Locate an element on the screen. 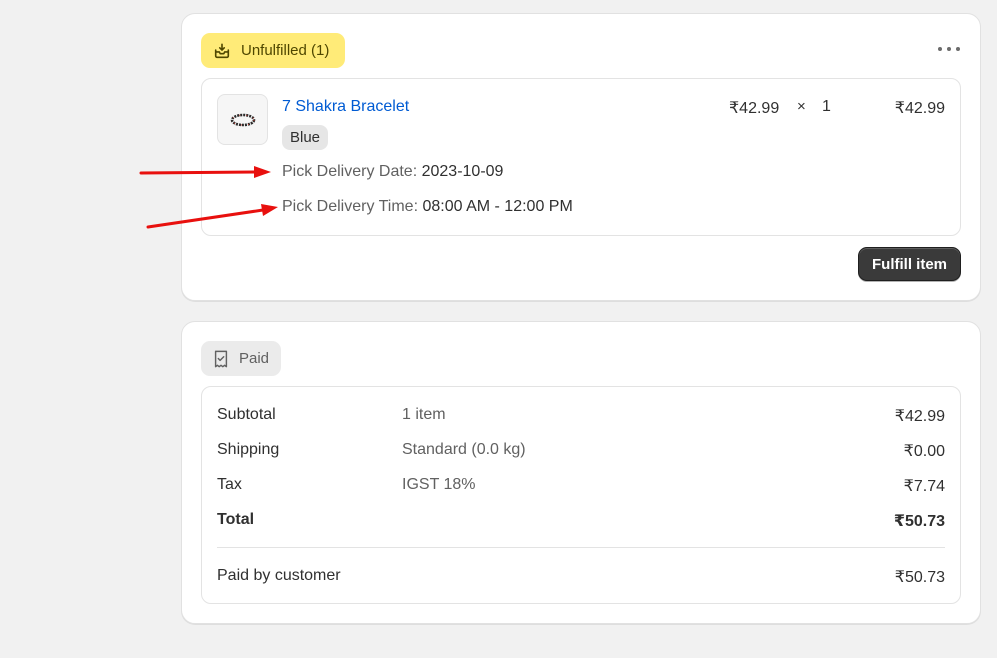 The image size is (997, 658). bracelet-image is located at coordinates (242, 119).